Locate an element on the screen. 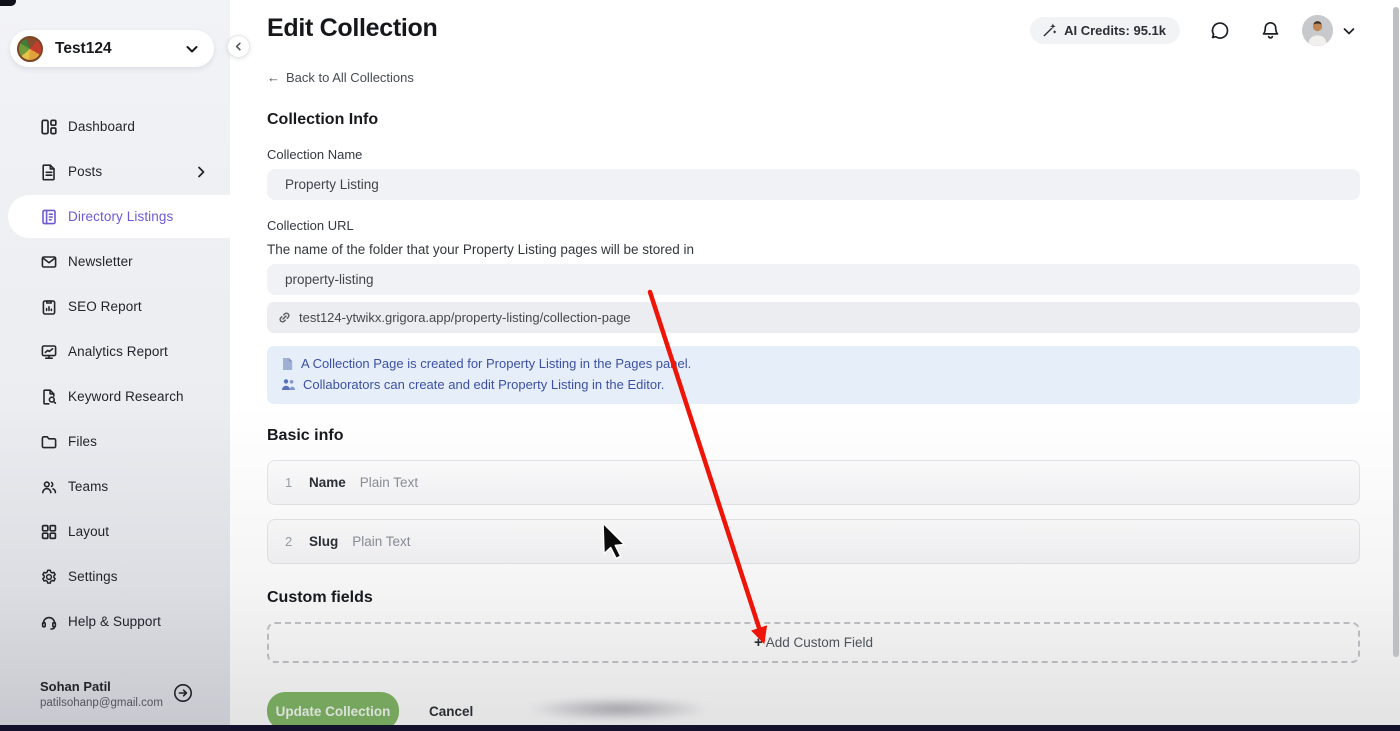 This screenshot has width=1400, height=731. collection-name-value: Property Listing is located at coordinates (332, 184).